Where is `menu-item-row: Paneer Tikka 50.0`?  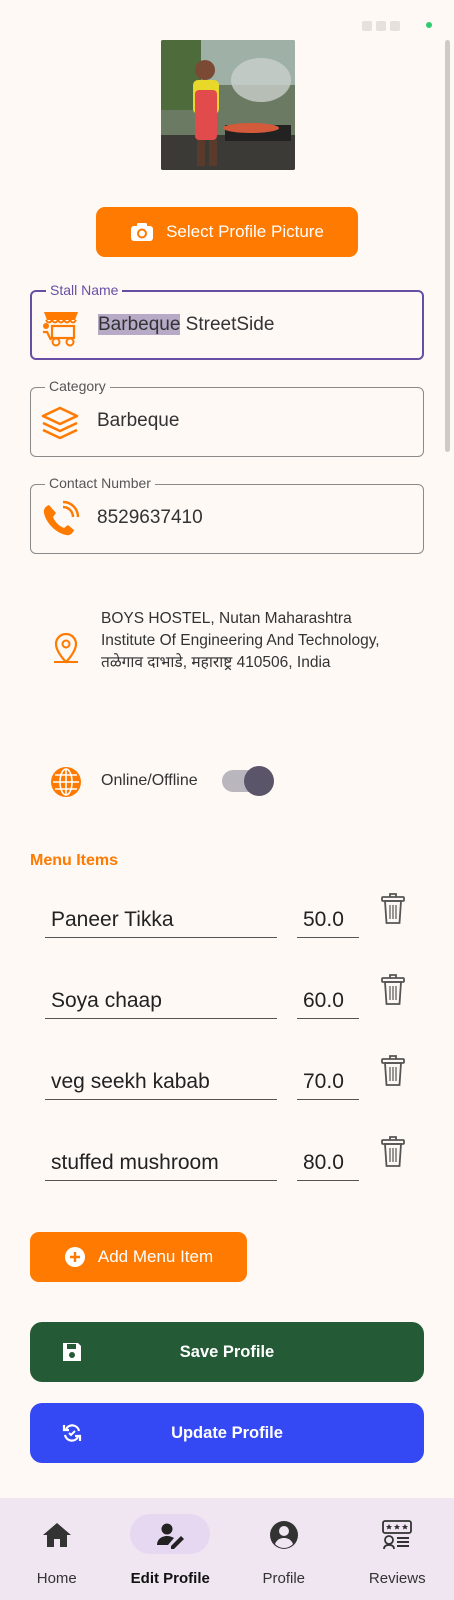 menu-item-row: Paneer Tikka 50.0 is located at coordinates (230, 918).